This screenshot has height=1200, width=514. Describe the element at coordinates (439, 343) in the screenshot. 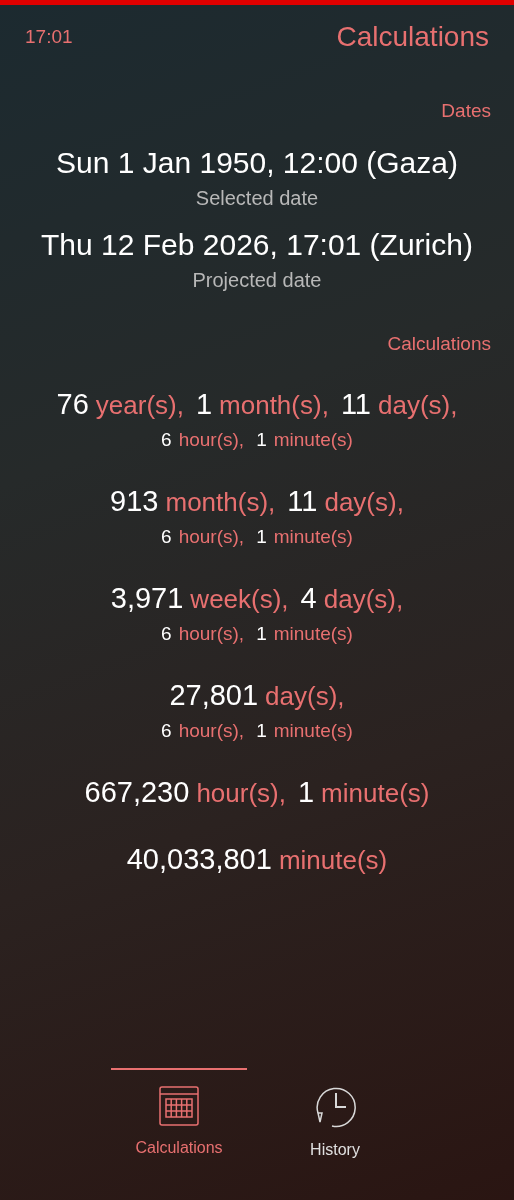

I see `section-header: Calculations` at that location.